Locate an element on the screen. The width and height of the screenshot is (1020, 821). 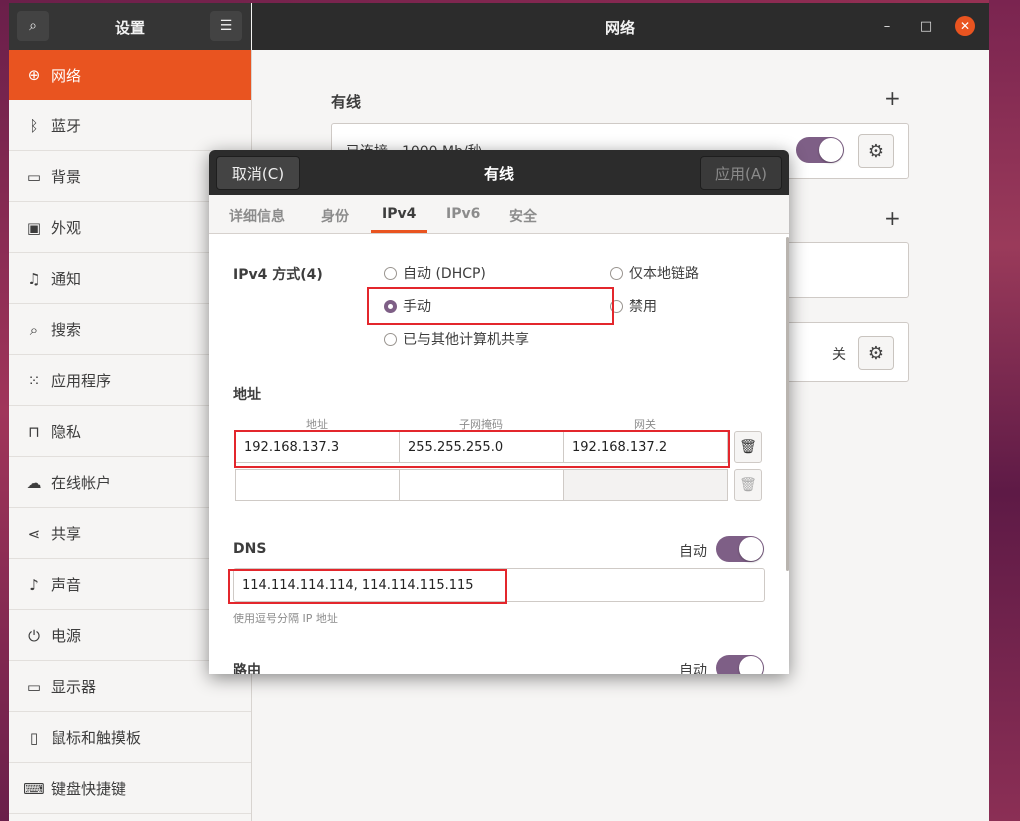
apps-grid-icon: ⁙ is located at coordinates (34, 380).